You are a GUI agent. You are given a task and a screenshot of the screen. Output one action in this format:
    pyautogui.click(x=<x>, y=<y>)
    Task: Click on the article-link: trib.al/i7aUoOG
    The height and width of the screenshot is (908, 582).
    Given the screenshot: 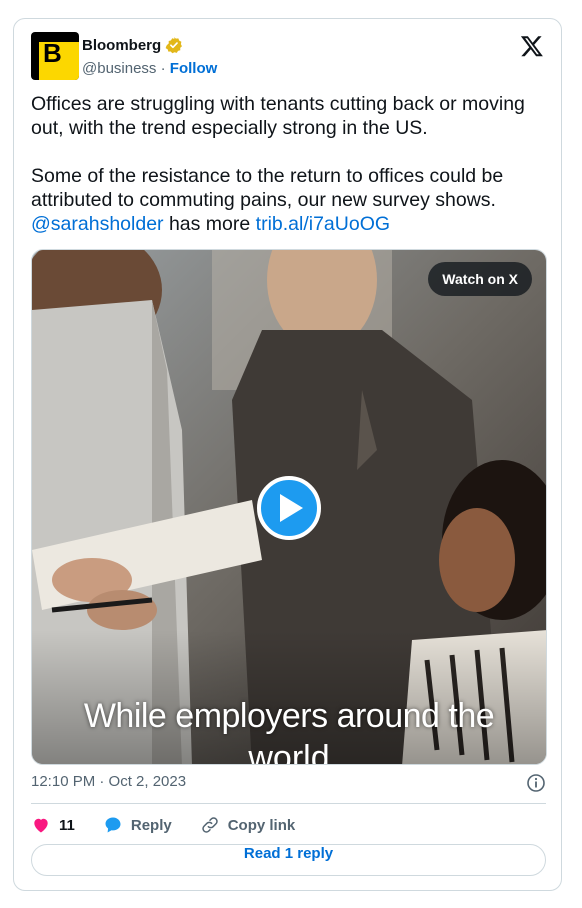 What is the action you would take?
    pyautogui.click(x=323, y=224)
    